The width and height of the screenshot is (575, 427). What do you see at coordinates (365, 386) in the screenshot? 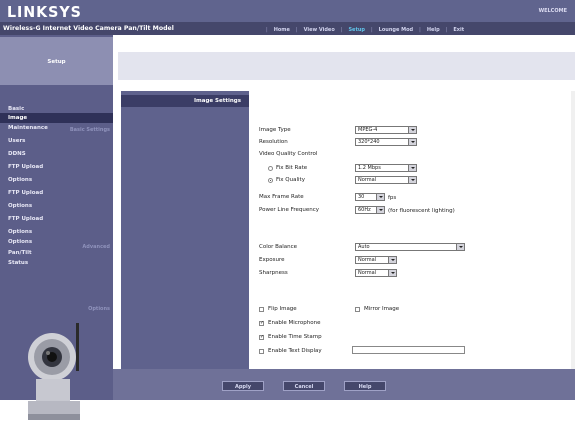
I see `help-button: Help` at bounding box center [365, 386].